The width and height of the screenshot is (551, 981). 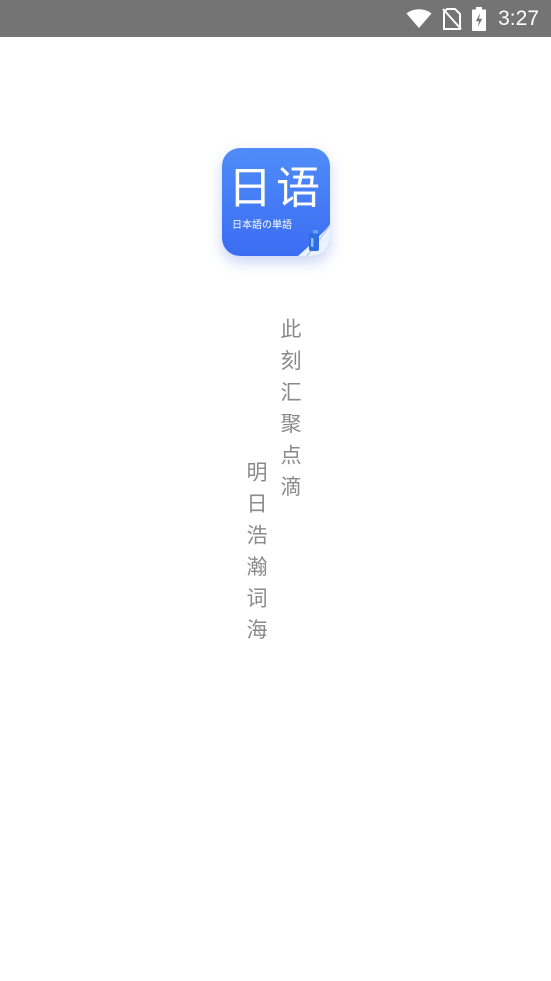 What do you see at coordinates (314, 240) in the screenshot?
I see `page-curl-icon` at bounding box center [314, 240].